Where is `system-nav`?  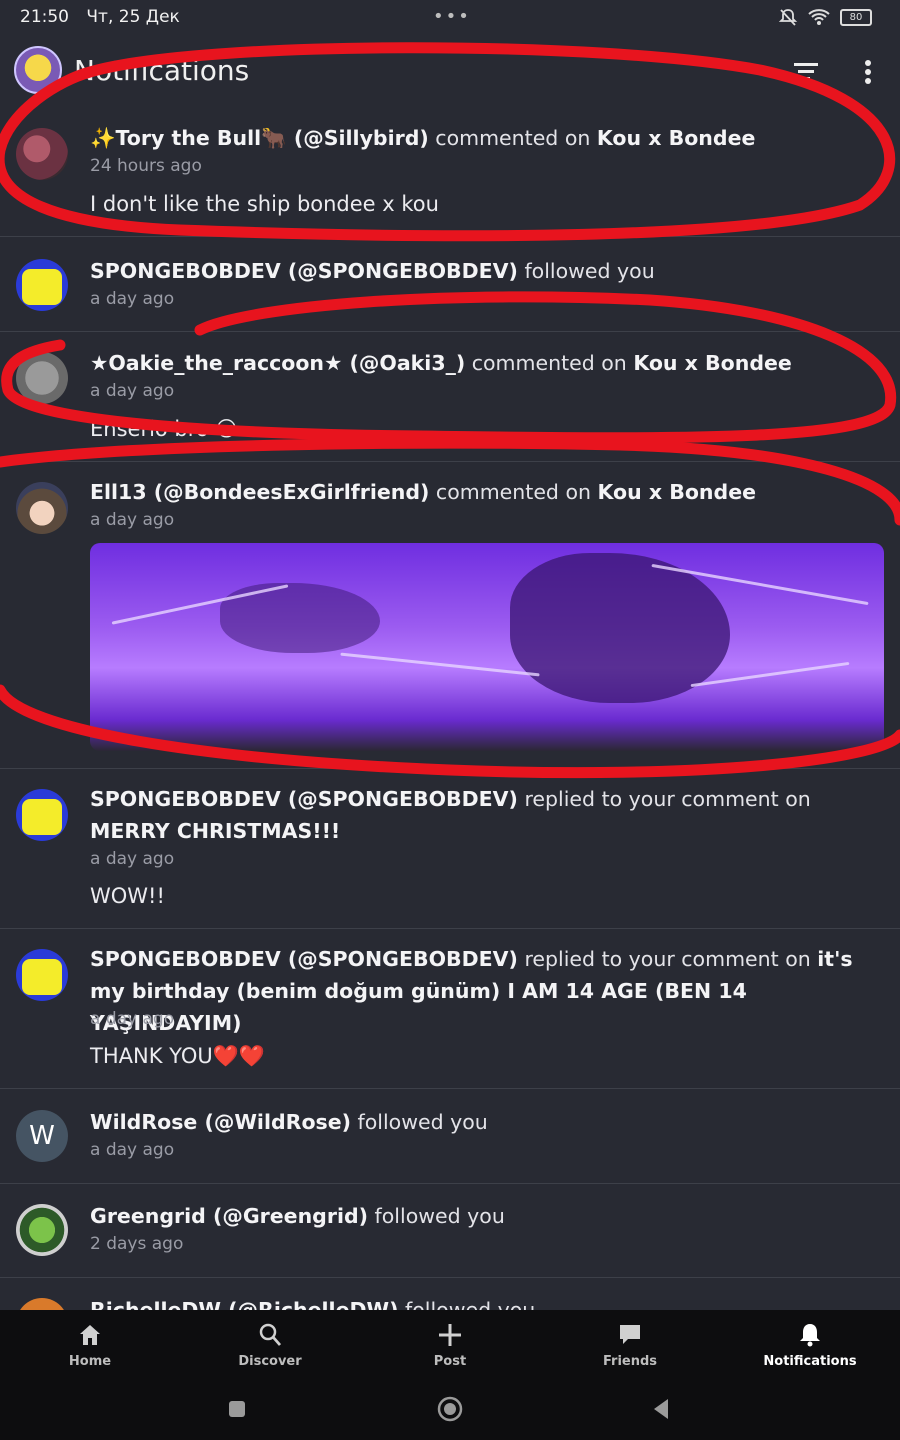
system-nav is located at coordinates (450, 1411).